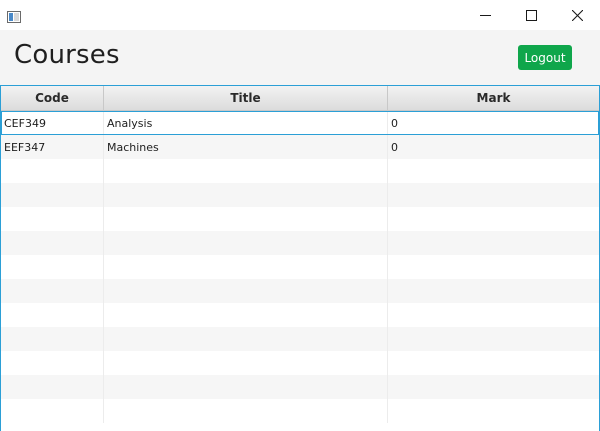 Image resolution: width=600 pixels, height=431 pixels. I want to click on cell-title: Machines, so click(246, 147).